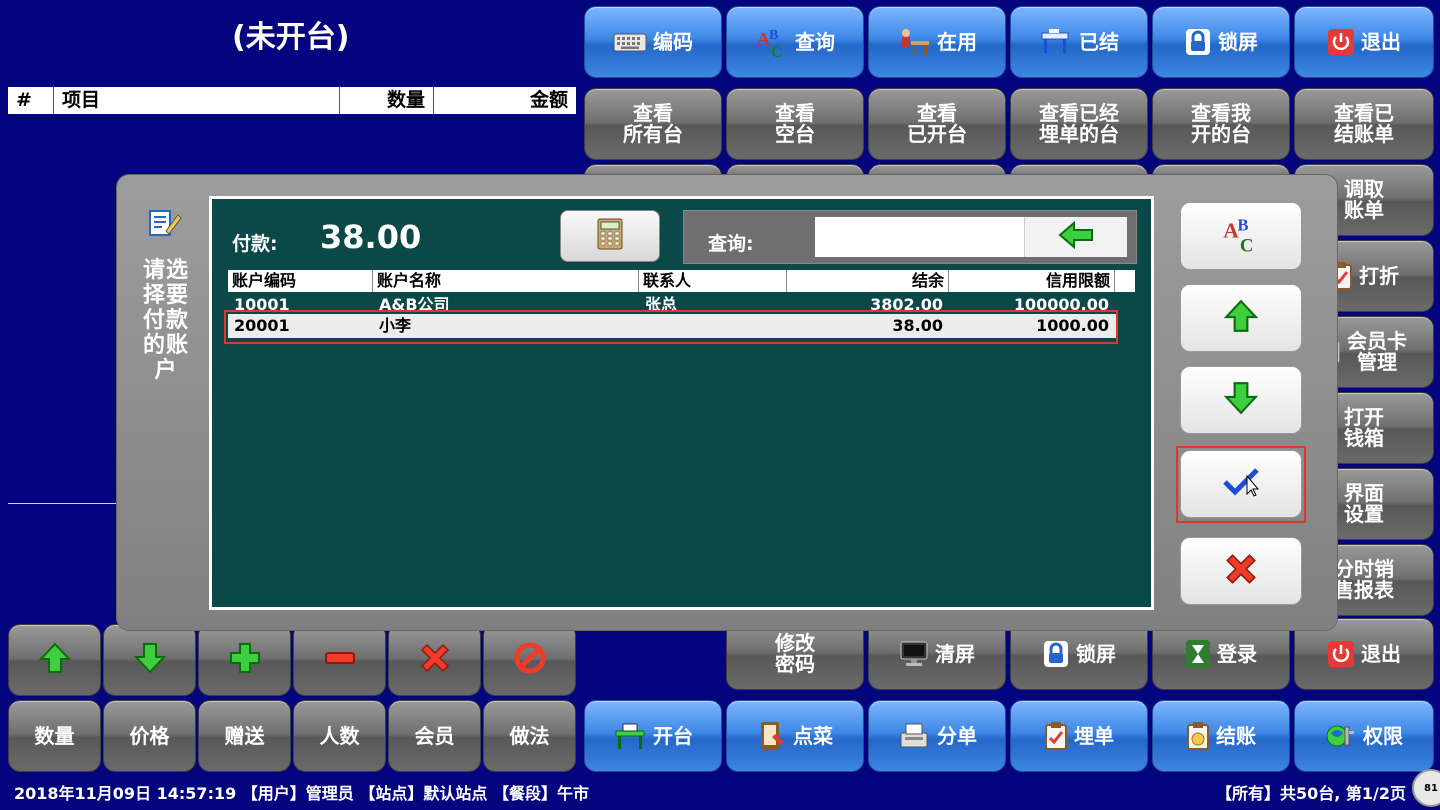  Describe the element at coordinates (165, 295) in the screenshot. I see `prompt-line: 择要` at that location.